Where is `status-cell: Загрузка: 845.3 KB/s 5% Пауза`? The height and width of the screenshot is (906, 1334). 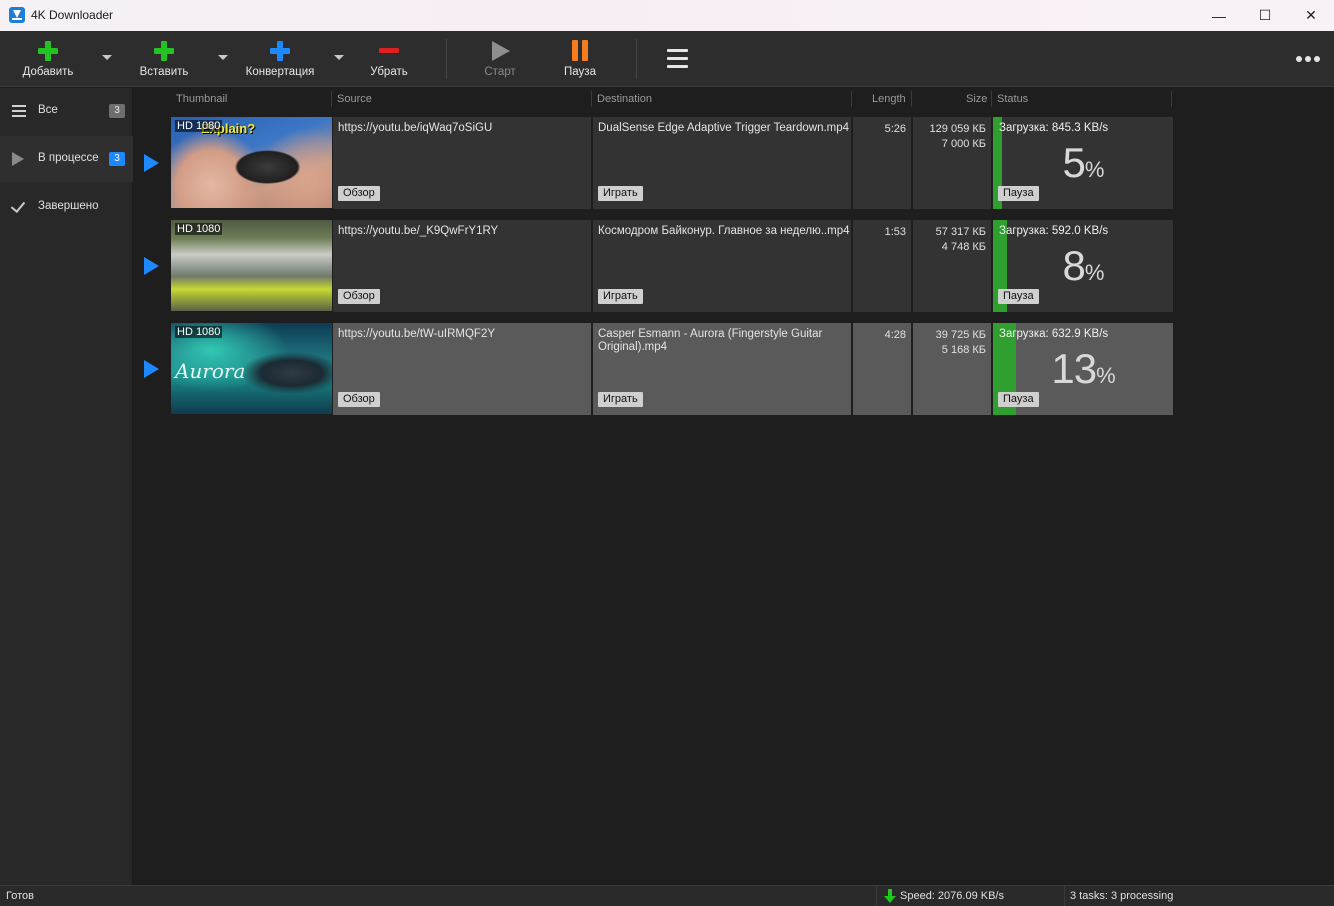
status-cell: Загрузка: 845.3 KB/s 5% Пауза is located at coordinates (1083, 163).